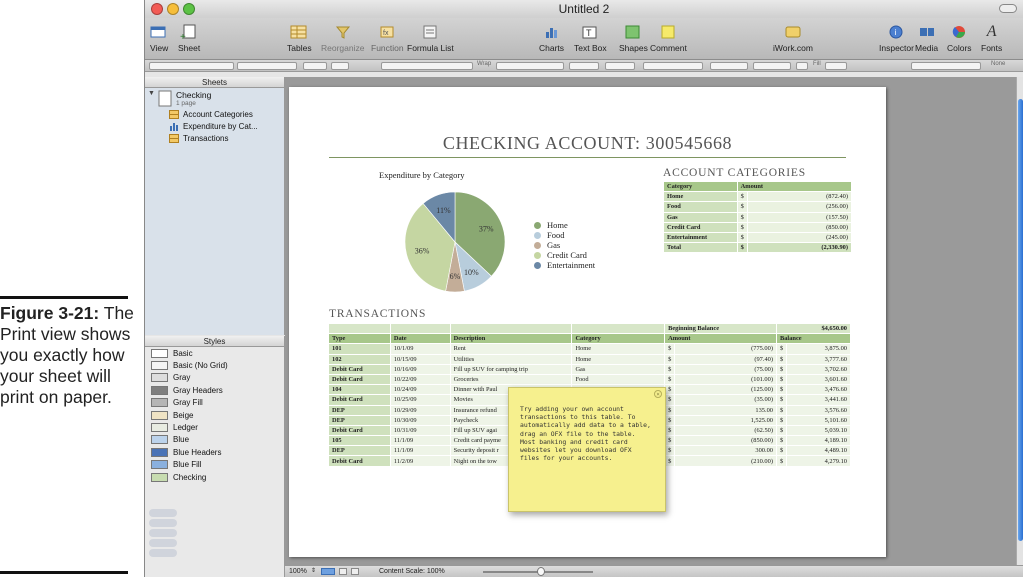  I want to click on table-cell: Rent, so click(511, 349).